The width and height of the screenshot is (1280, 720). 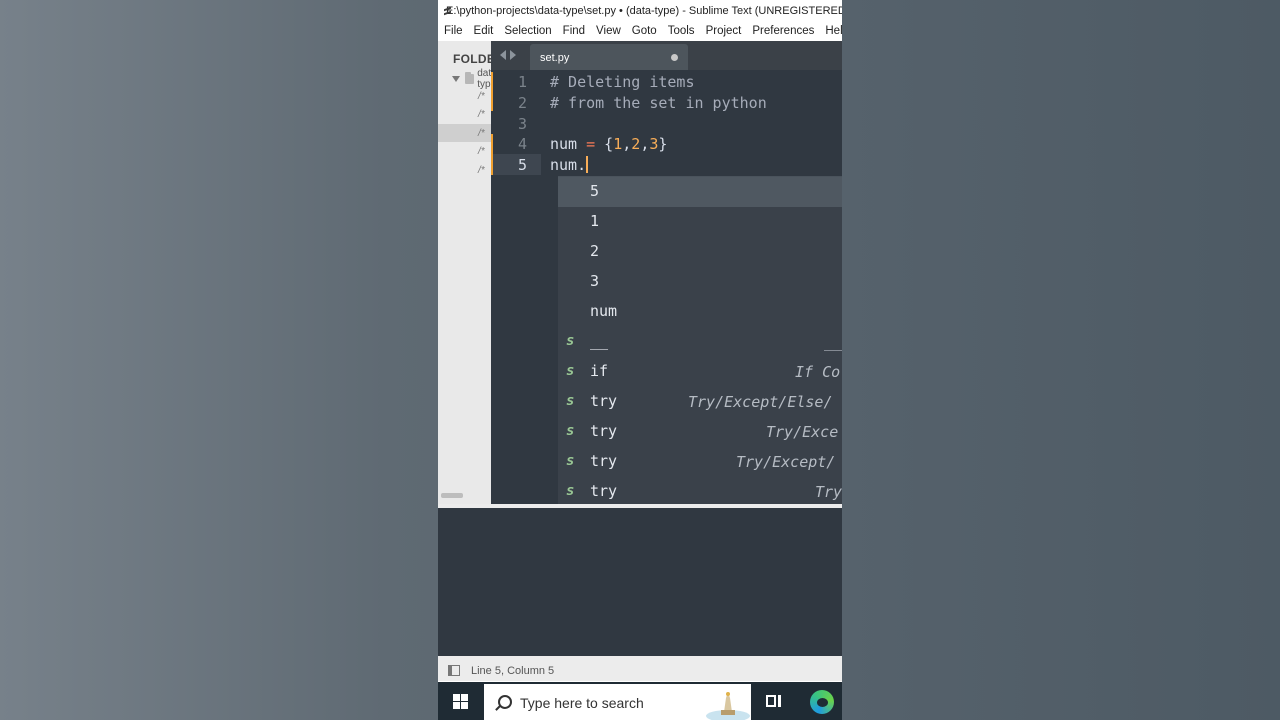 I want to click on panel-toggle-icon, so click(x=454, y=670).